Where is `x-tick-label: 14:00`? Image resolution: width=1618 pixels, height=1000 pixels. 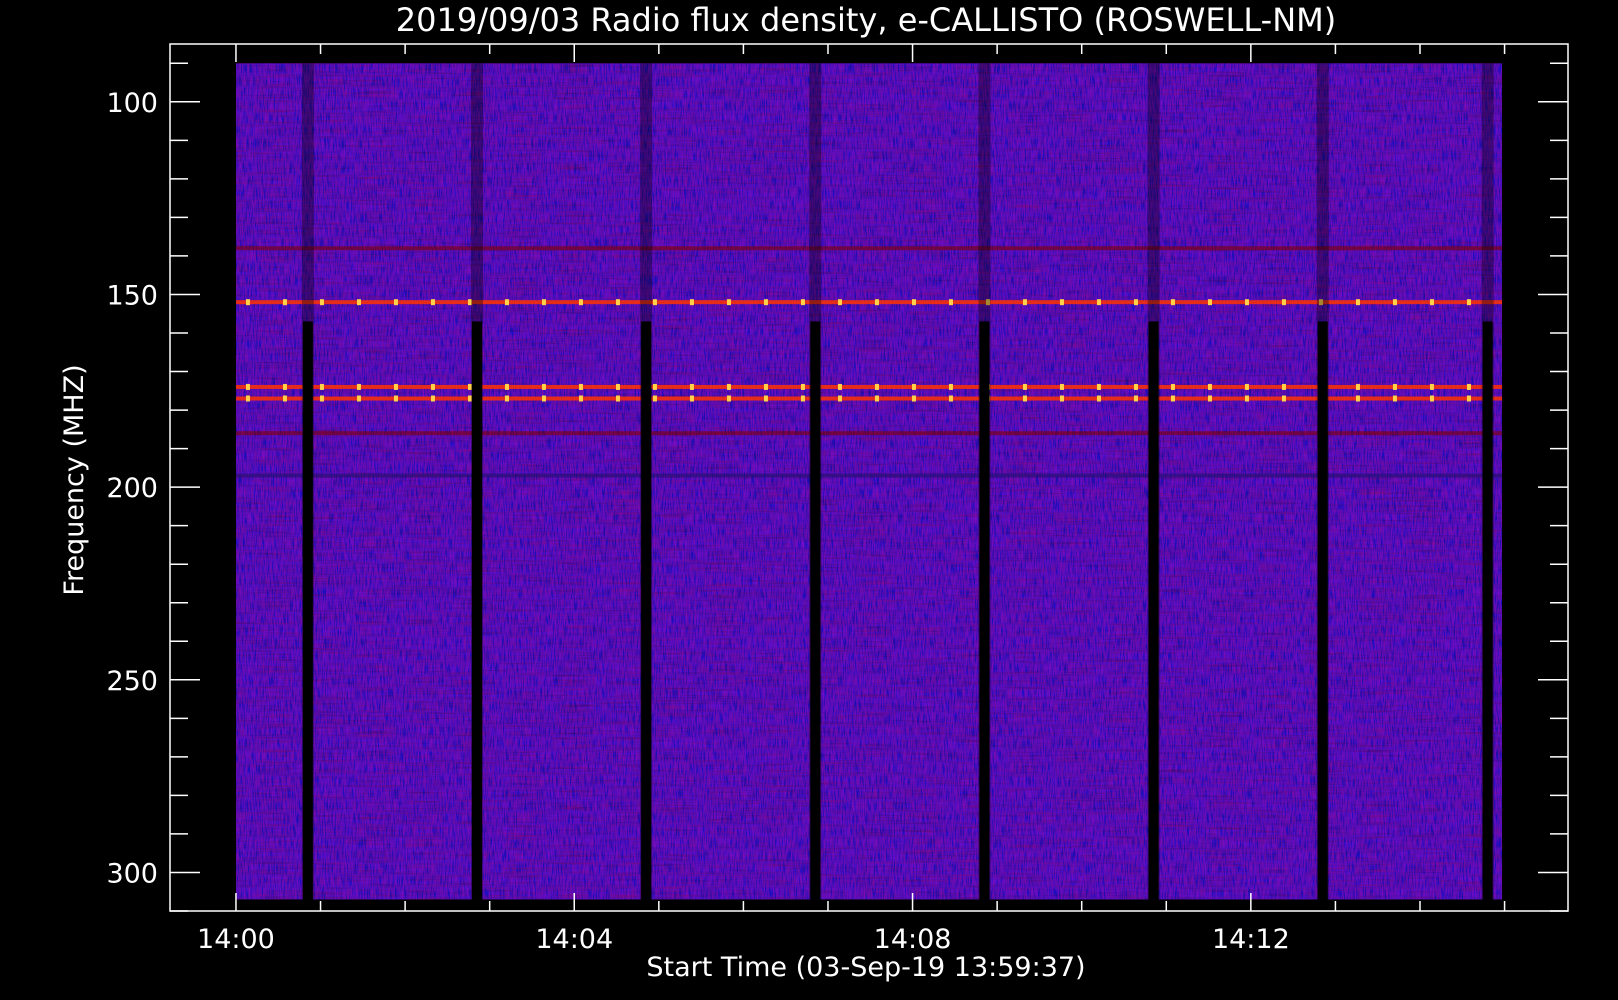 x-tick-label: 14:00 is located at coordinates (236, 939).